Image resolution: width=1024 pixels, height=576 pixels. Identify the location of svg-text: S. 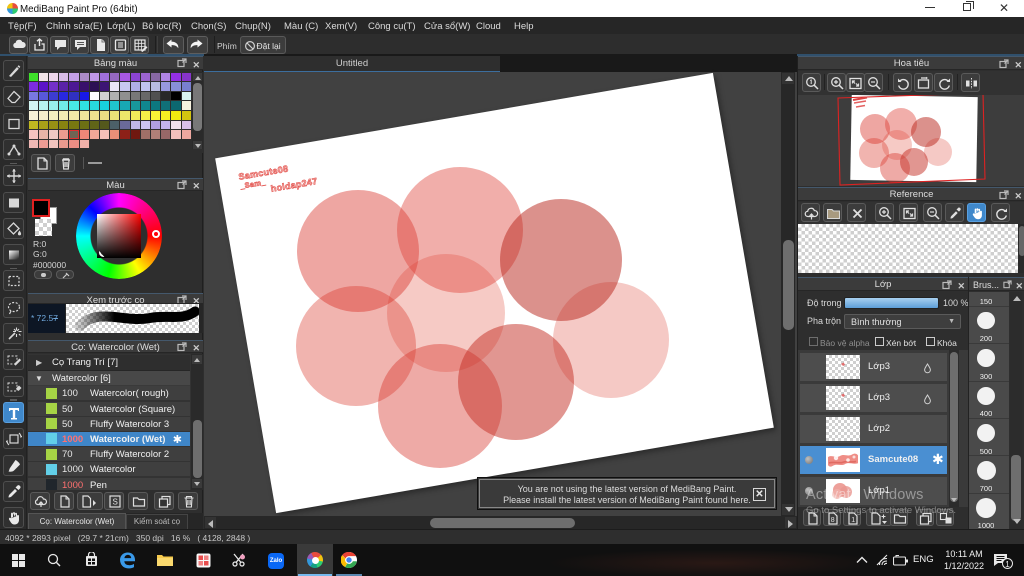
(114, 502).